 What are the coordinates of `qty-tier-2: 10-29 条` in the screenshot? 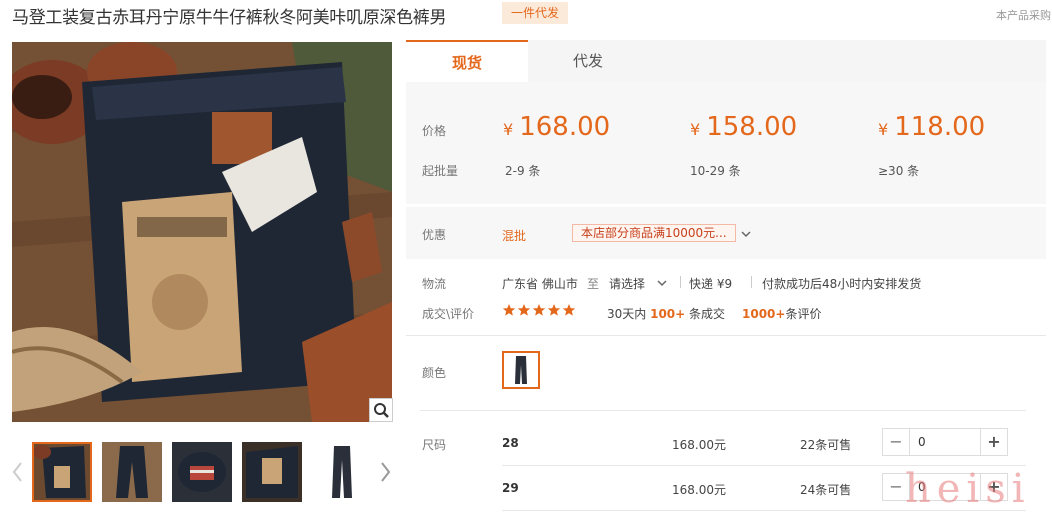 It's located at (715, 171).